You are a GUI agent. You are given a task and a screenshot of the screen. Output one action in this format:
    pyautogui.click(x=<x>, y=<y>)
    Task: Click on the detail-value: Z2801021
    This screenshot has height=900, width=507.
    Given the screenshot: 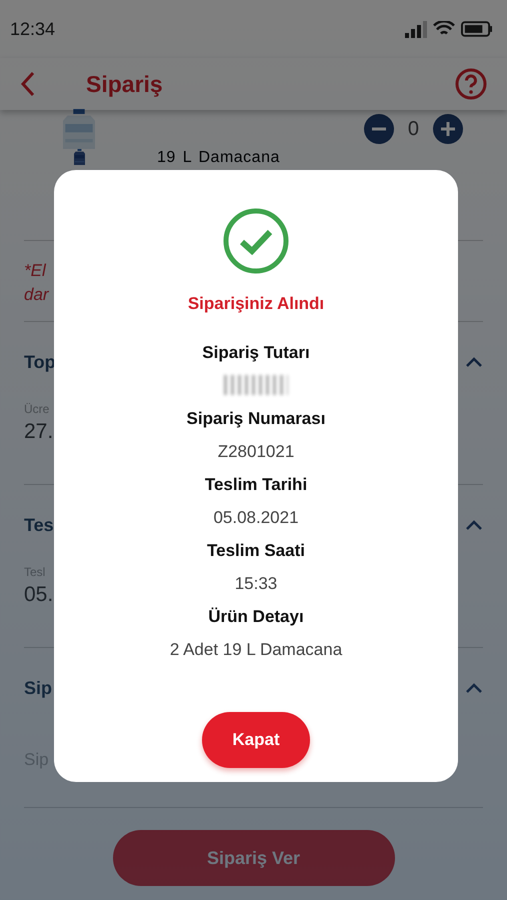 What is the action you would take?
    pyautogui.click(x=256, y=452)
    